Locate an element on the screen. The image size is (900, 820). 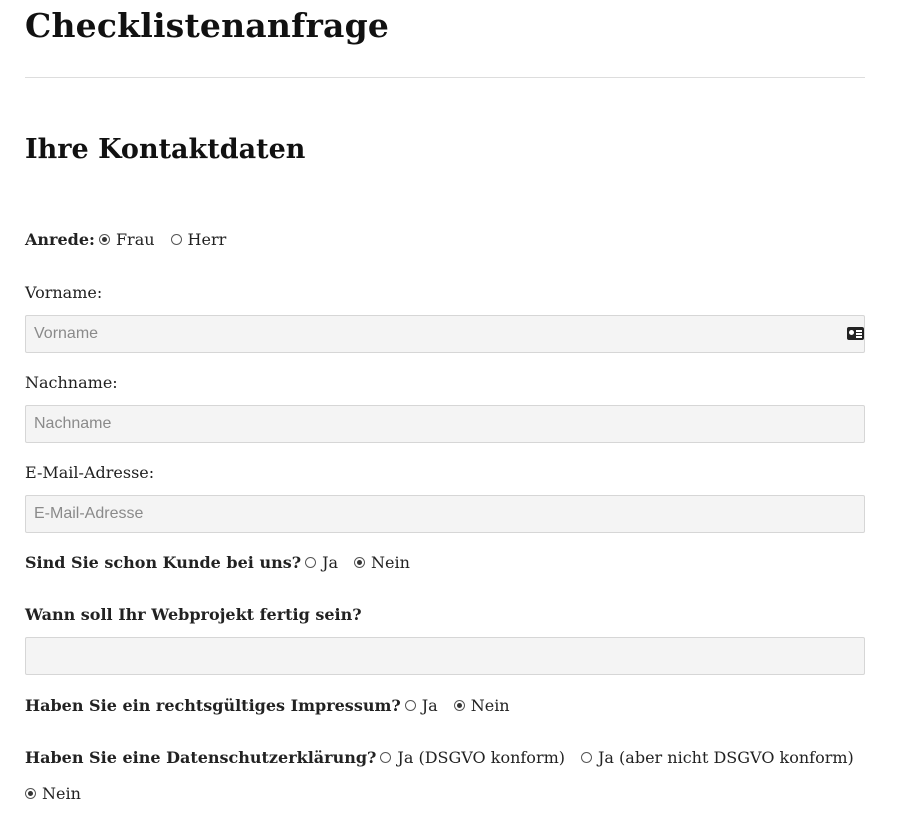
page-title: Checklistenanfrage is located at coordinates (207, 25).